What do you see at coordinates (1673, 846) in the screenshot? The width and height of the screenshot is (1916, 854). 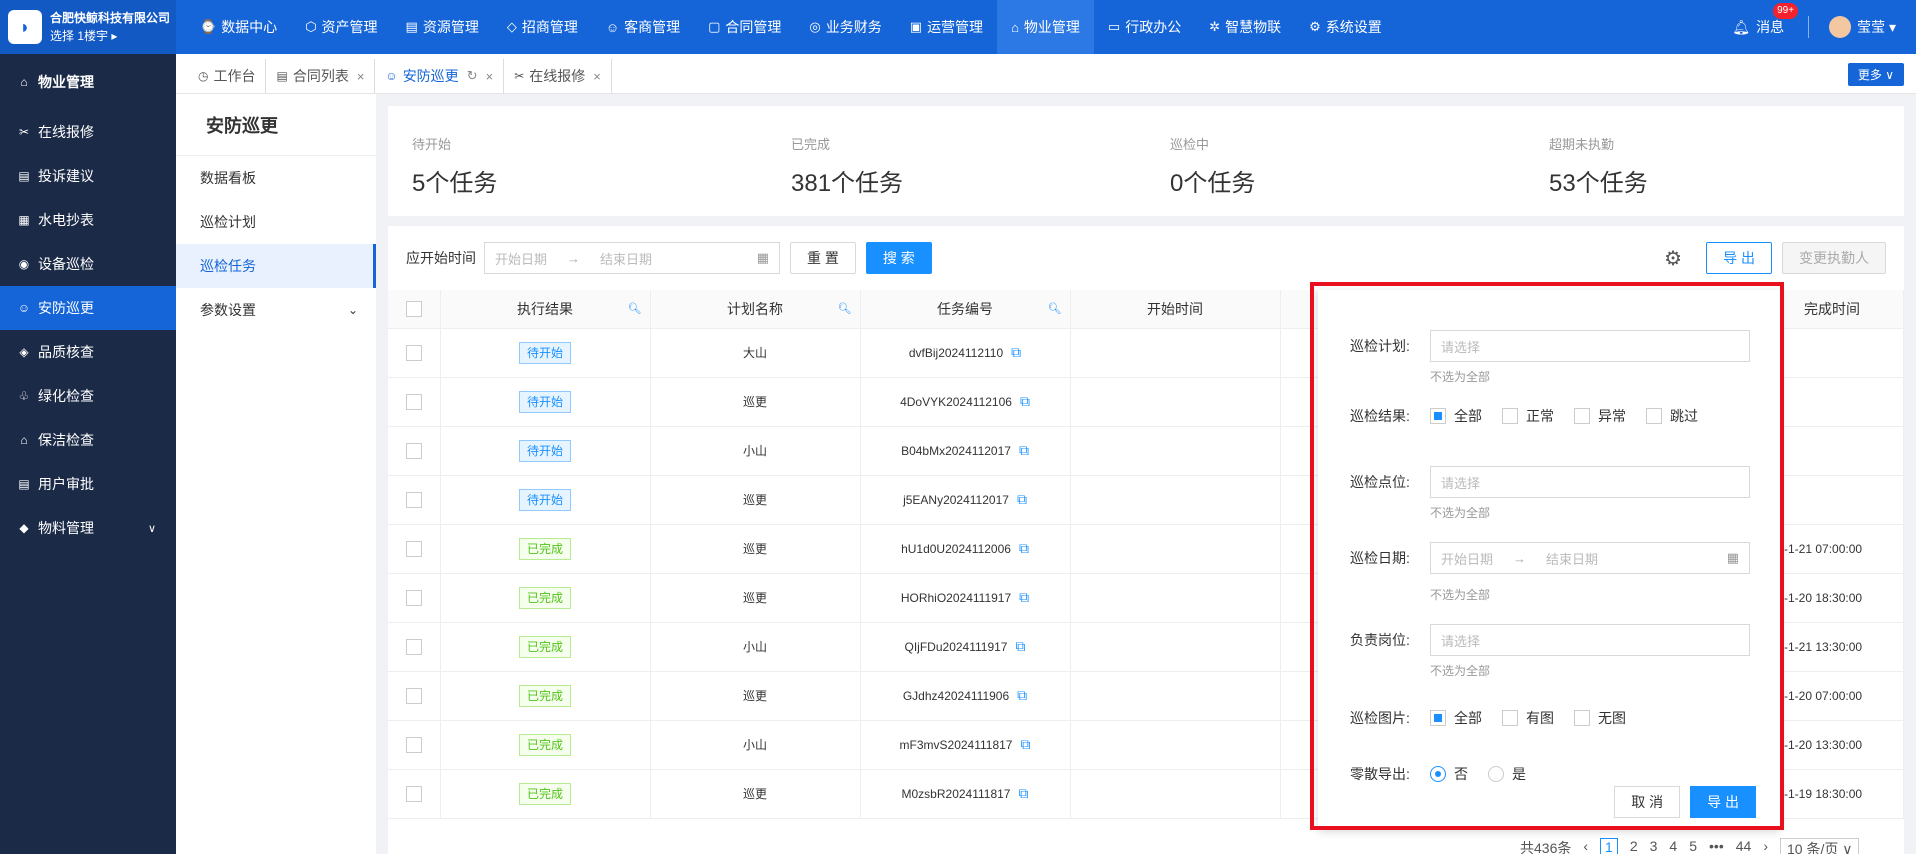 I see `page-4: 4` at bounding box center [1673, 846].